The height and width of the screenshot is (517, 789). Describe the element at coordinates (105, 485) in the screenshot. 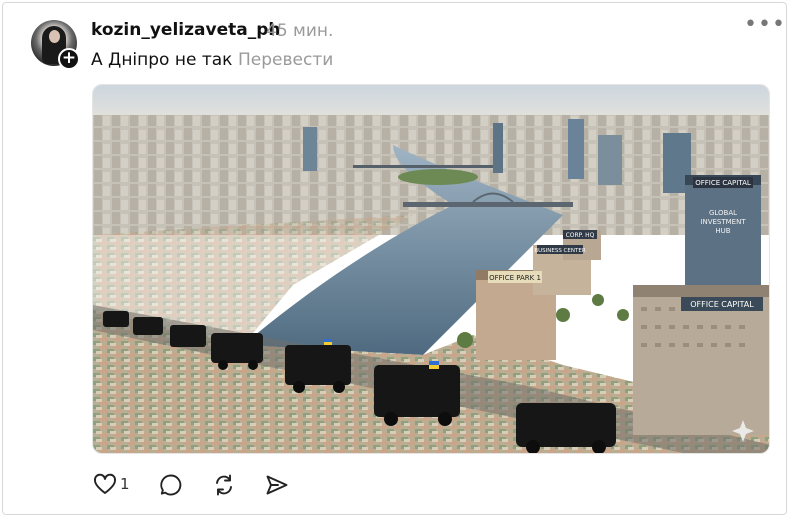

I see `heart-icon` at that location.